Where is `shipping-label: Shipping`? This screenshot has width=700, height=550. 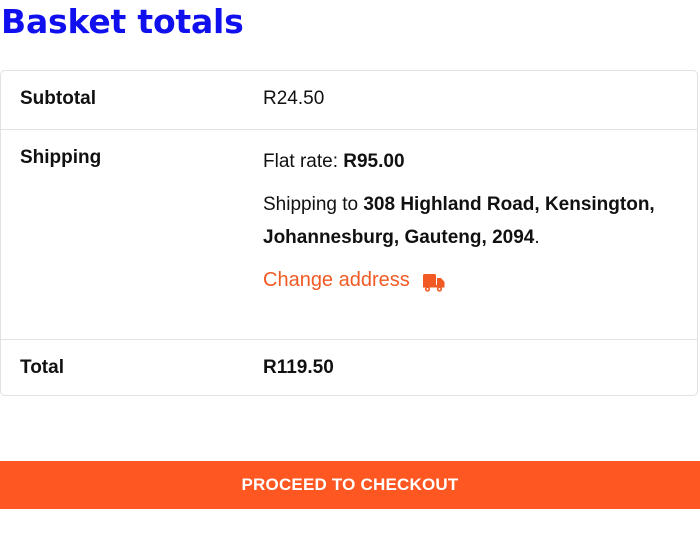 shipping-label: Shipping is located at coordinates (61, 157).